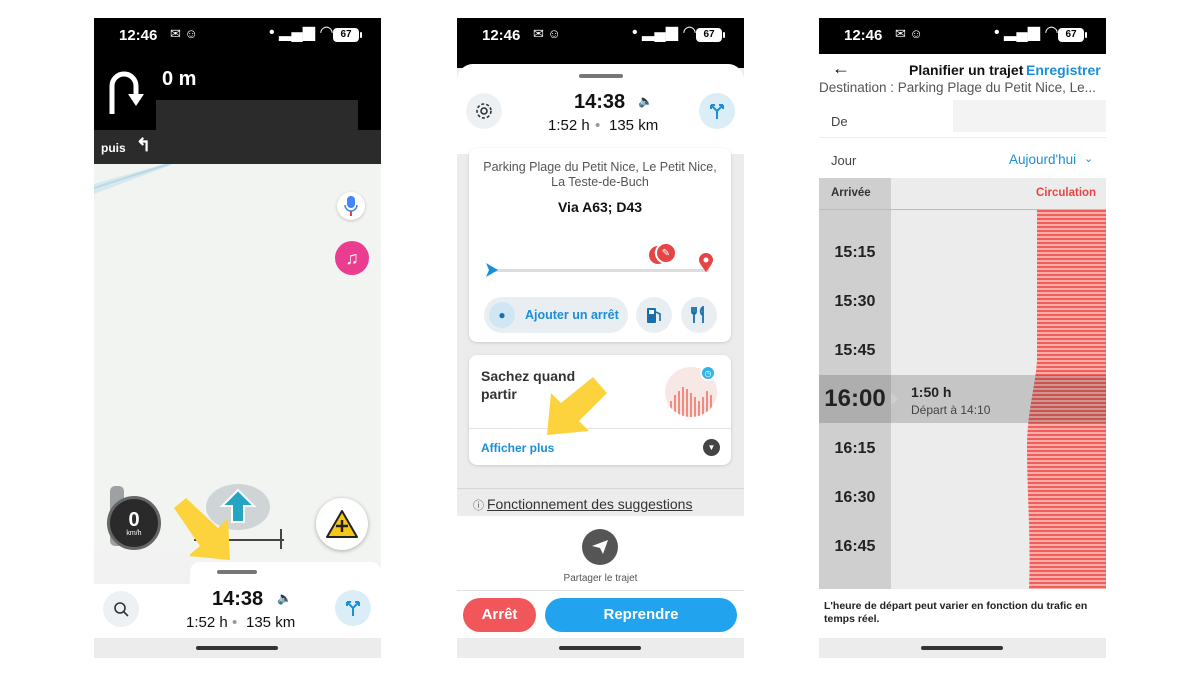 The height and width of the screenshot is (675, 1200). What do you see at coordinates (237, 147) in the screenshot?
I see `next-turn-bar: puis ↰` at bounding box center [237, 147].